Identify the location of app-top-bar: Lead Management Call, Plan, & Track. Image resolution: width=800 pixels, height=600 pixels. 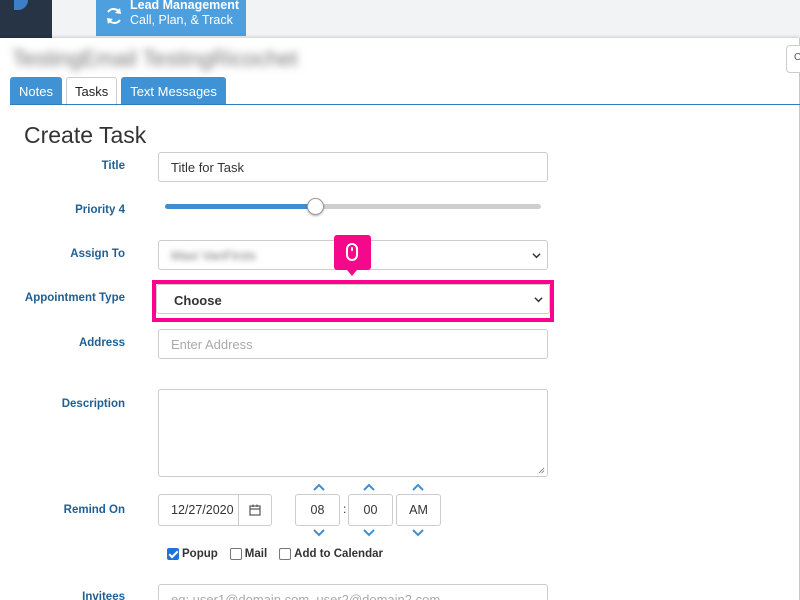
(400, 19).